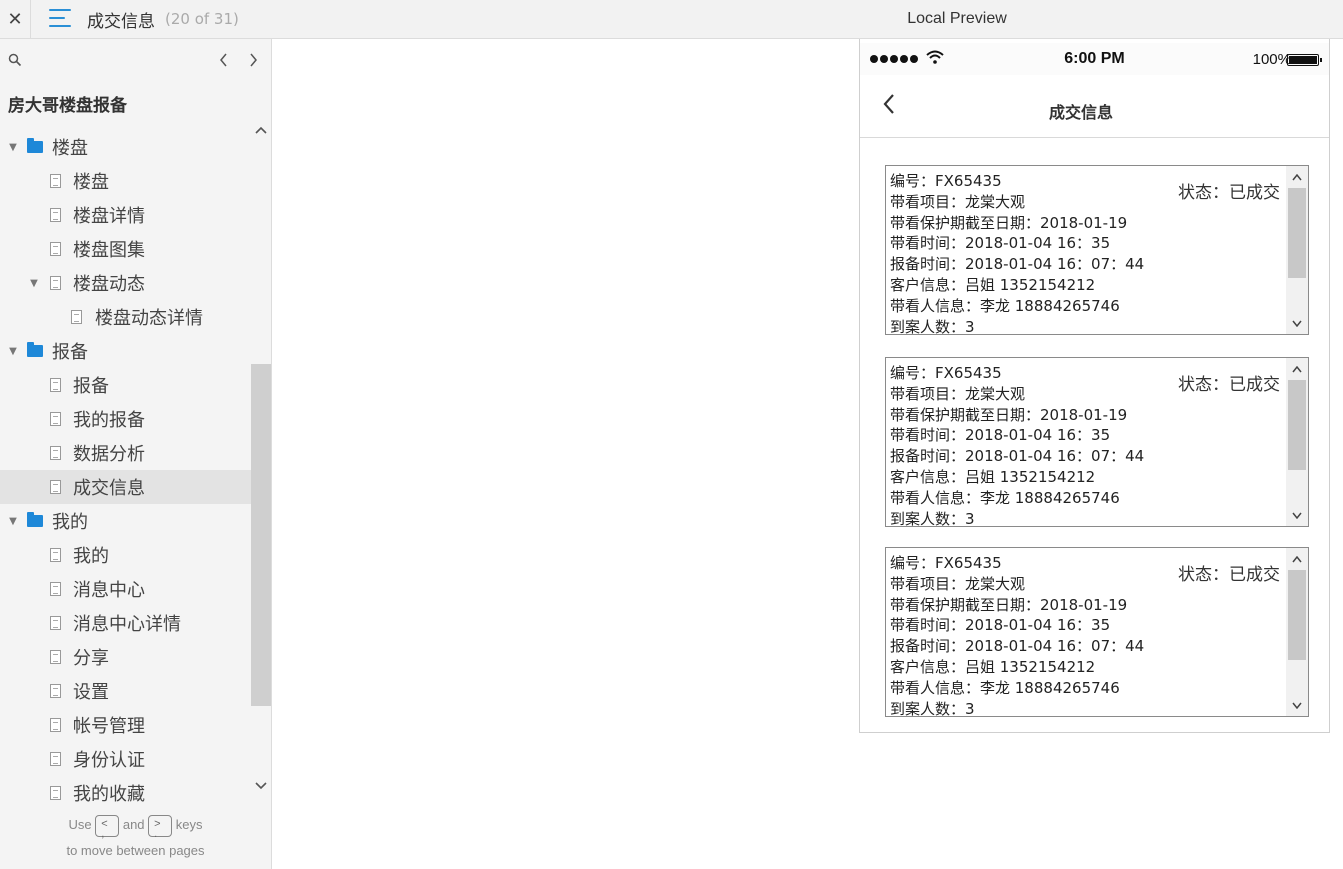 The height and width of the screenshot is (869, 1343). What do you see at coordinates (202, 19) in the screenshot?
I see `page-count: (20 of 31)` at bounding box center [202, 19].